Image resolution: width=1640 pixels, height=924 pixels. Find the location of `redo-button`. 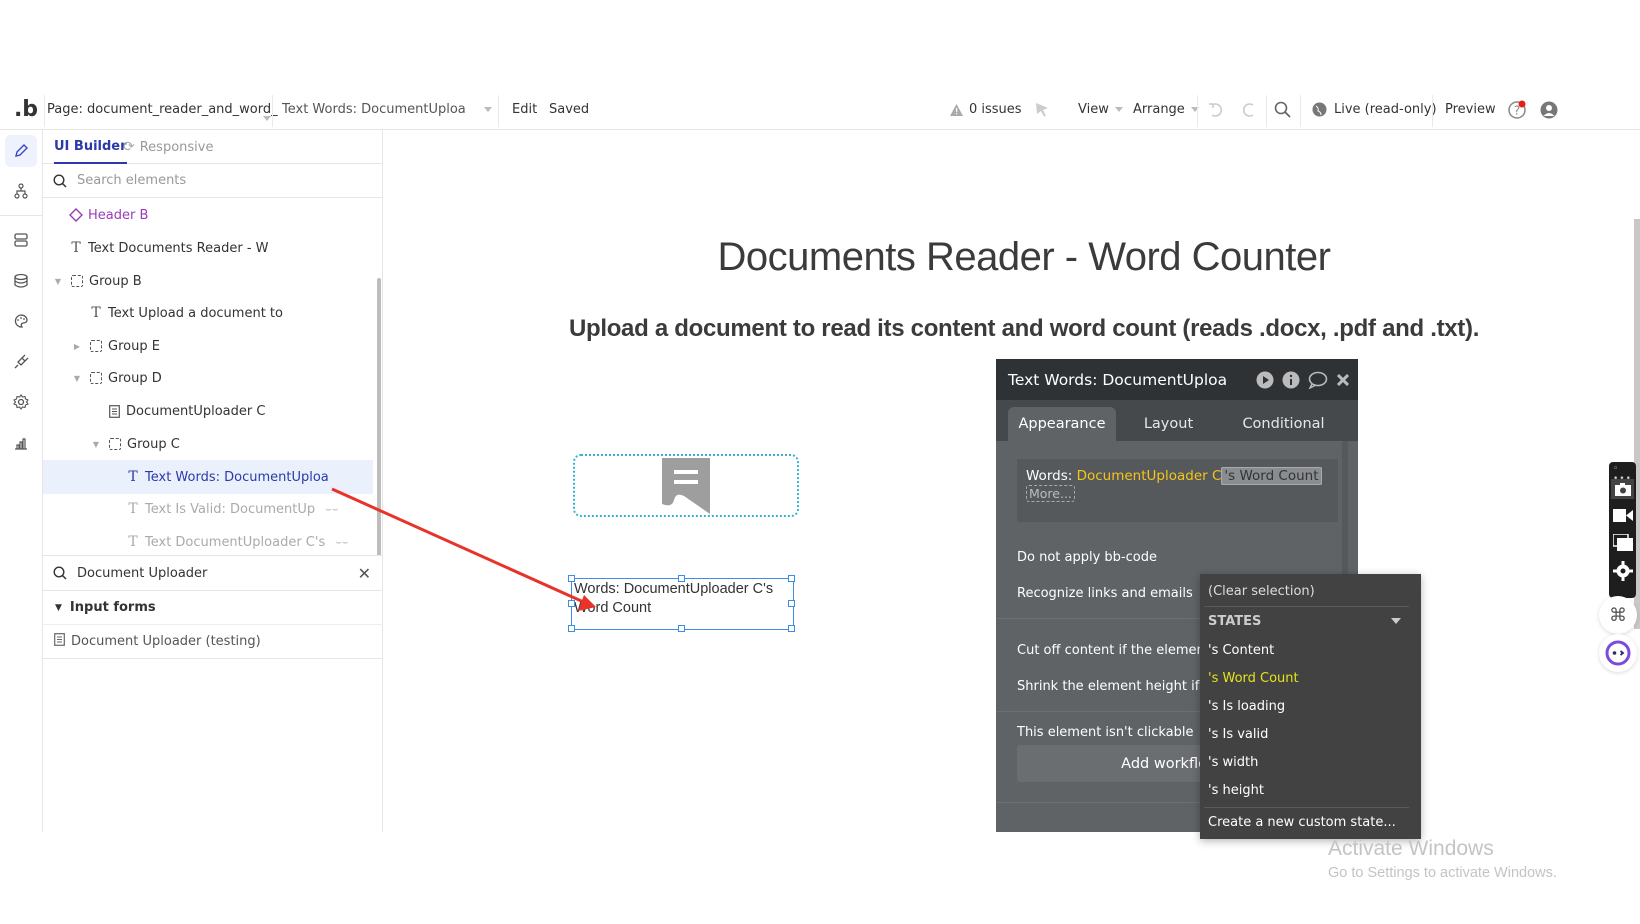

redo-button is located at coordinates (1249, 109).